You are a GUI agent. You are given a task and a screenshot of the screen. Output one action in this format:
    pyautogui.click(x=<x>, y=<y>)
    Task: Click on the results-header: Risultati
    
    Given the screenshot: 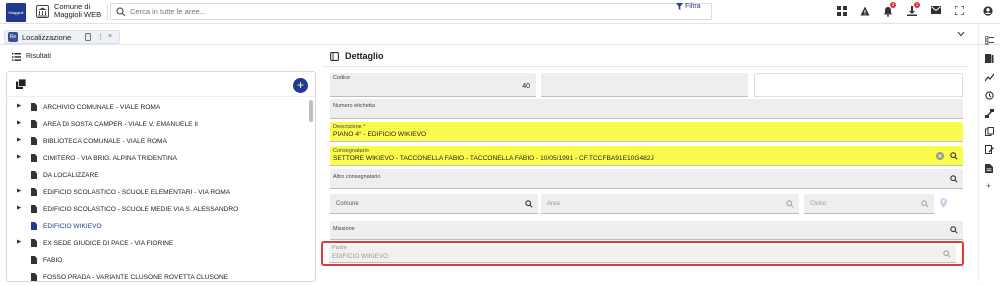 What is the action you would take?
    pyautogui.click(x=160, y=57)
    